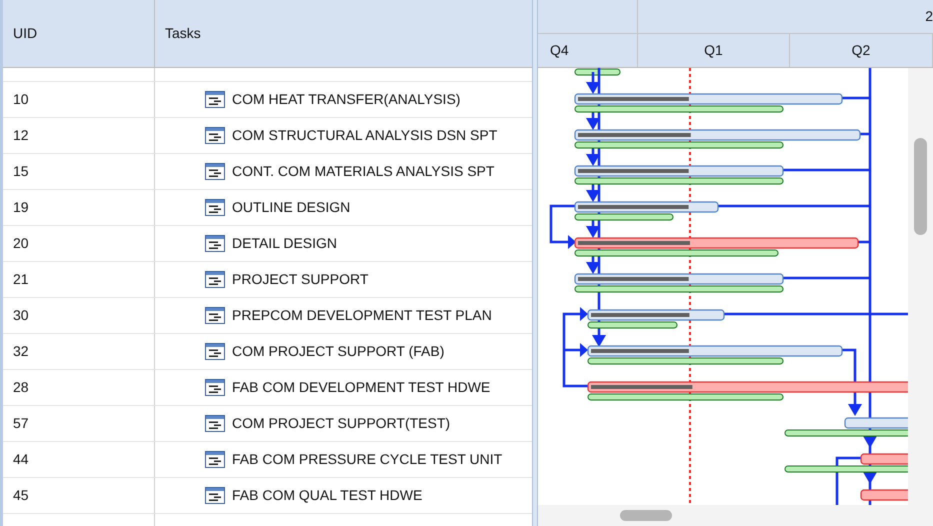 Image resolution: width=933 pixels, height=526 pixels. I want to click on quarter-label: Q4, so click(559, 50).